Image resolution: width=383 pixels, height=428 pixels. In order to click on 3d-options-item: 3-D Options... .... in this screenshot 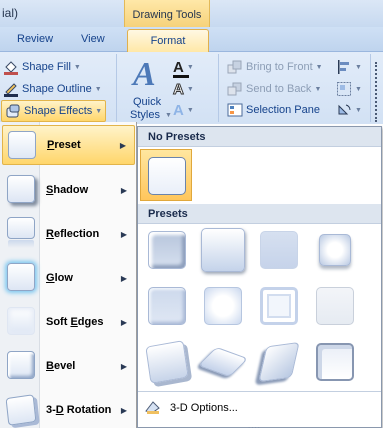, I will do `click(259, 409)`.